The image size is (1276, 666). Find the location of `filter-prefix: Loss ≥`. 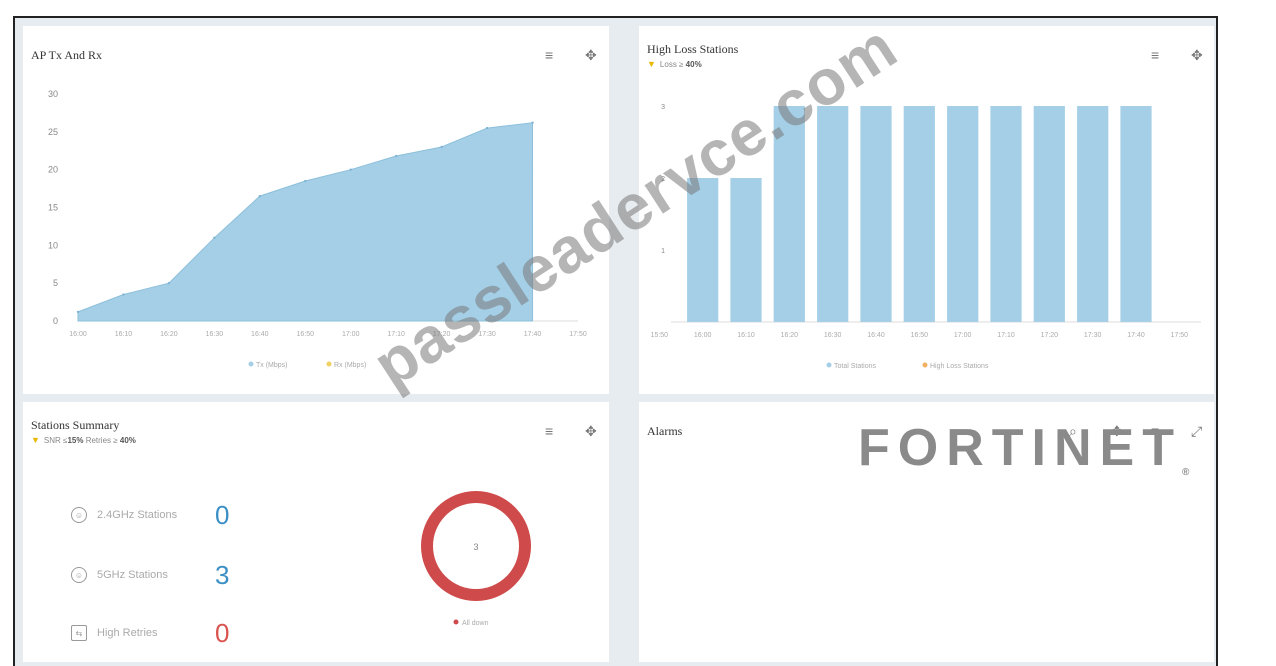

filter-prefix: Loss ≥ is located at coordinates (671, 64).